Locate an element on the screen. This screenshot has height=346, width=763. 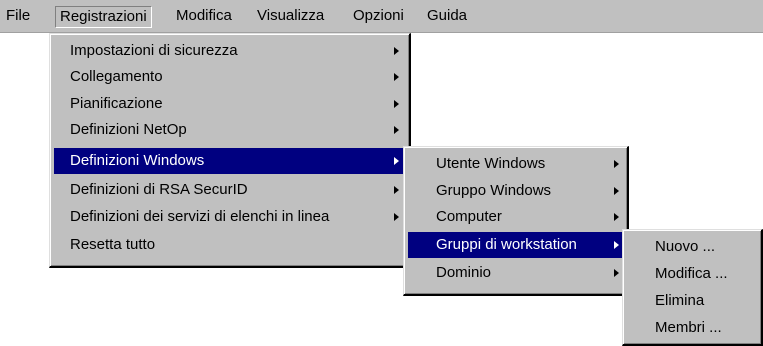
menu-item-definizioni-netop: Definizioni NetOp is located at coordinates (230, 130).